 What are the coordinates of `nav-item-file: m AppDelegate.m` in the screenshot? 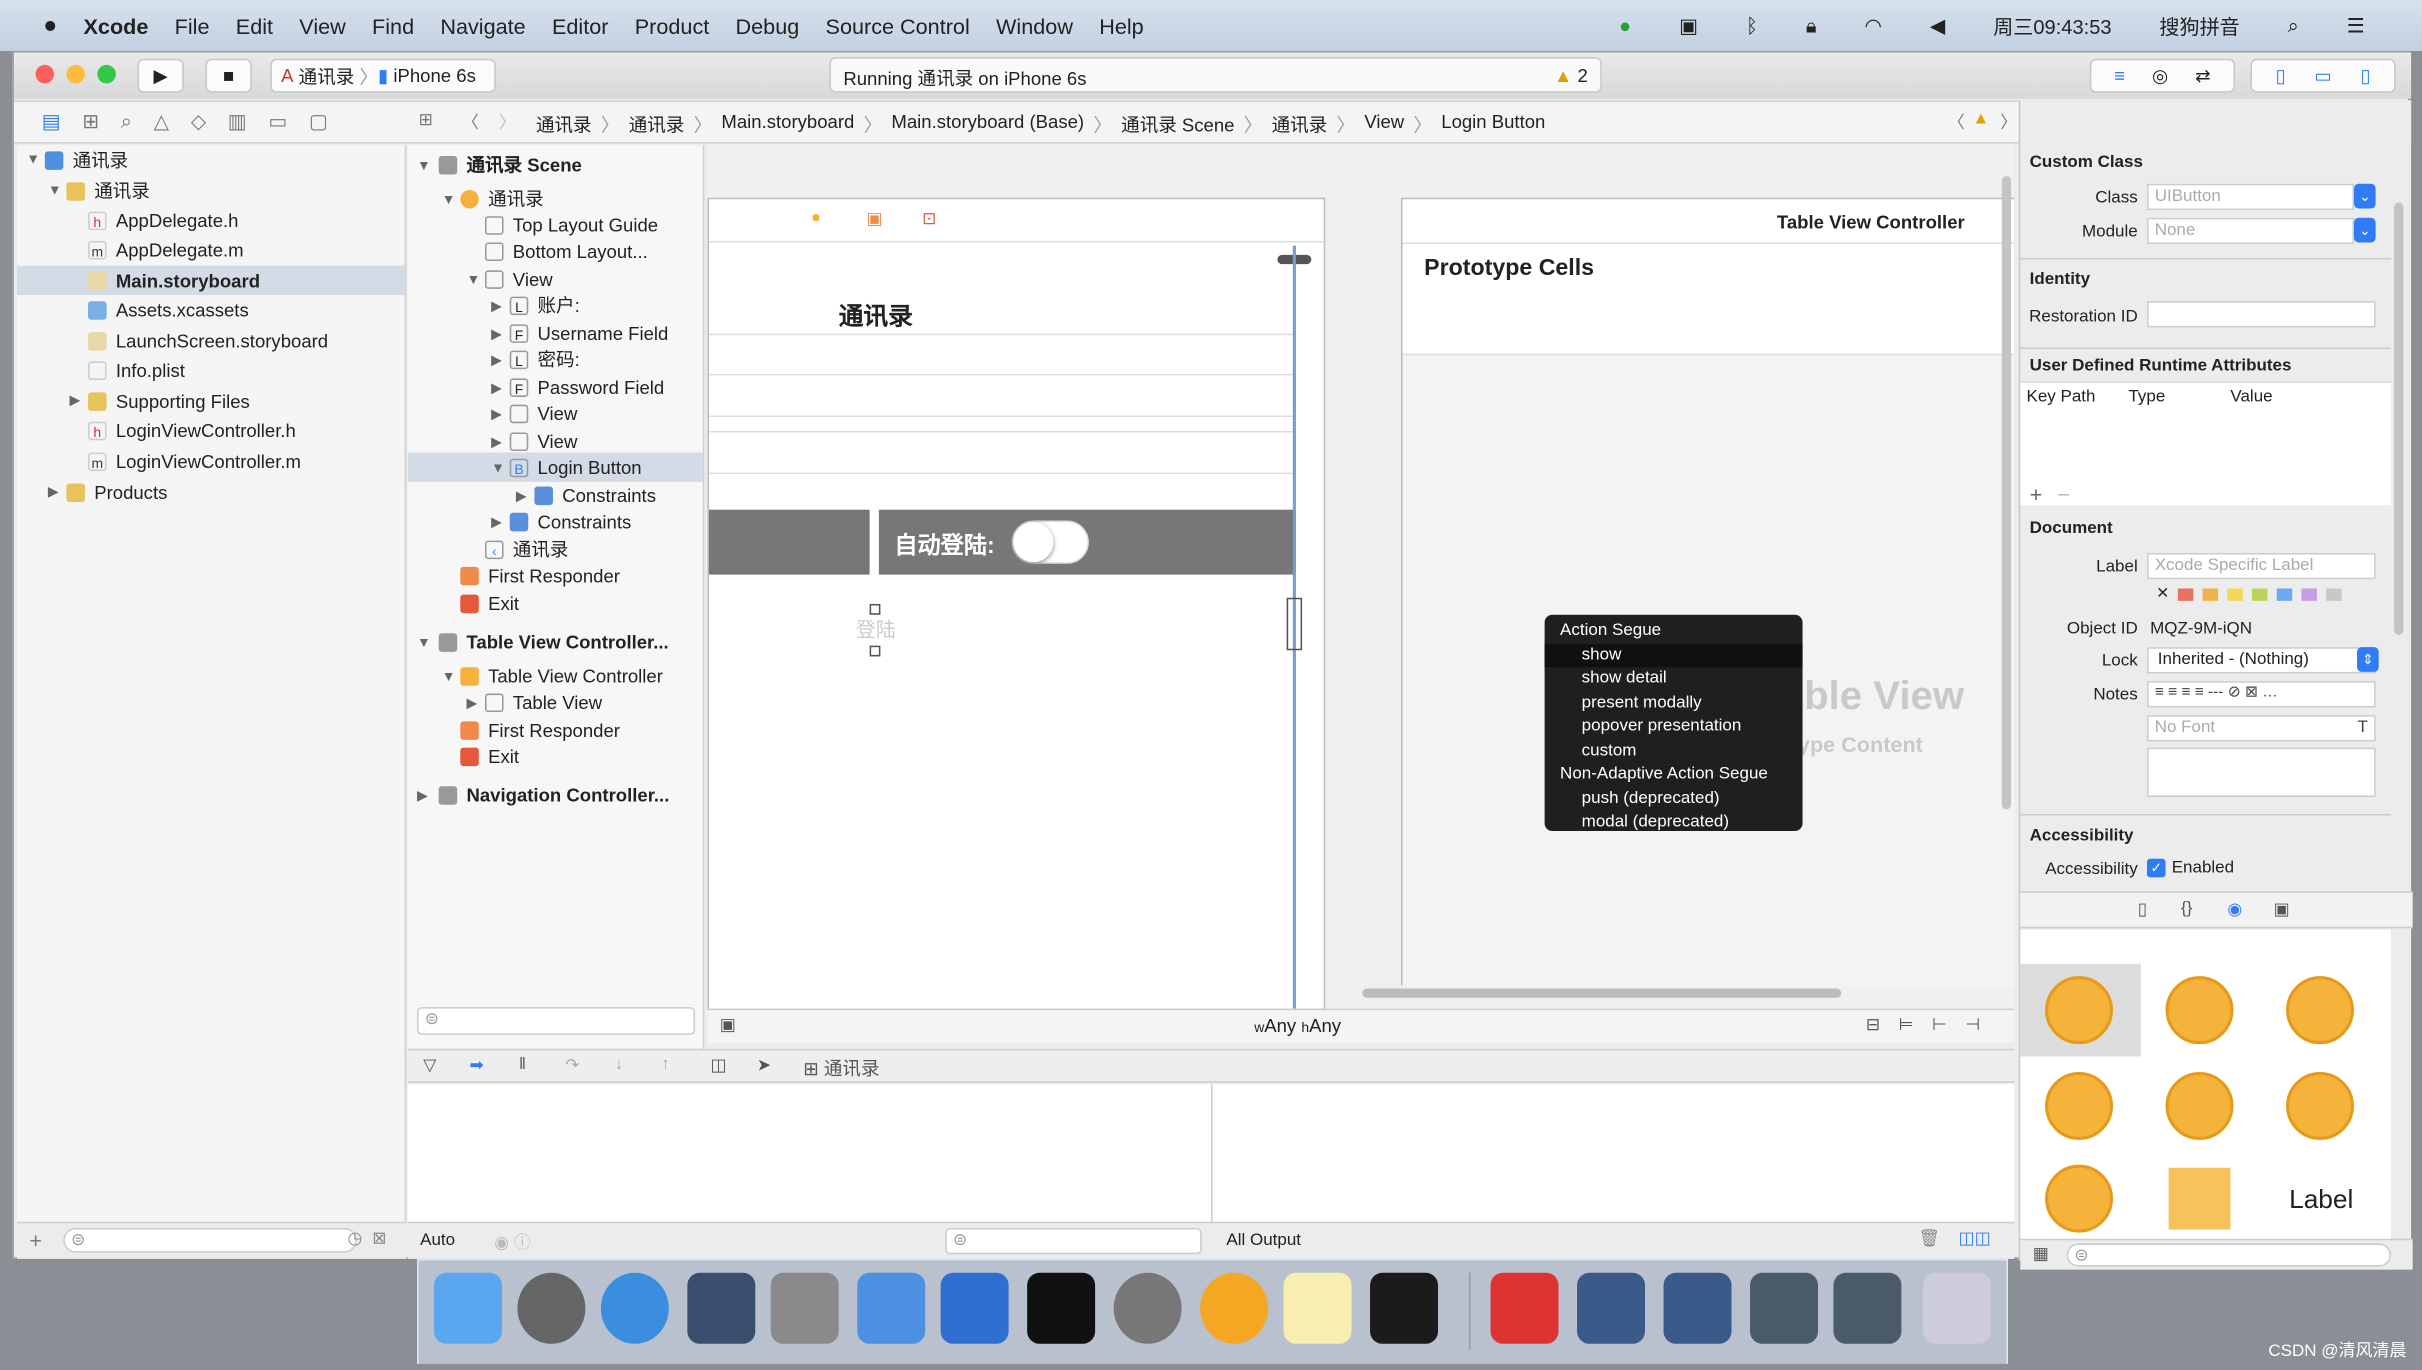 It's located at (166, 249).